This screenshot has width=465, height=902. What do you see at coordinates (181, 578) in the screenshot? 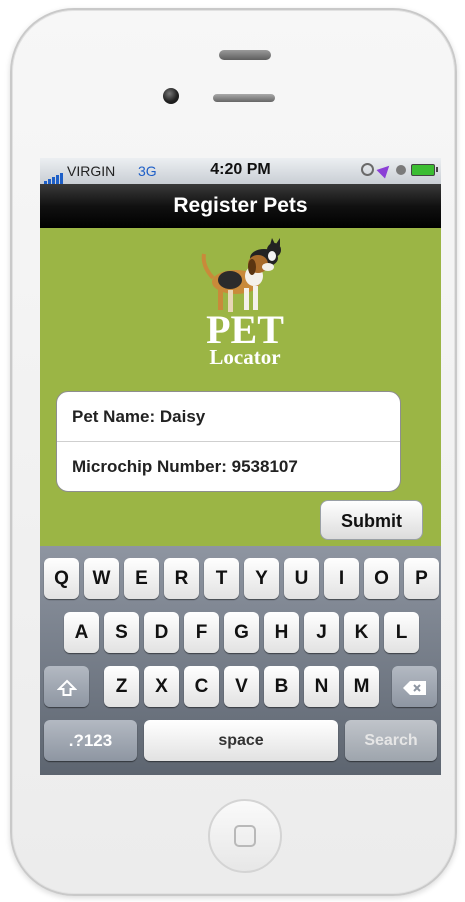
I see `key-r: R` at bounding box center [181, 578].